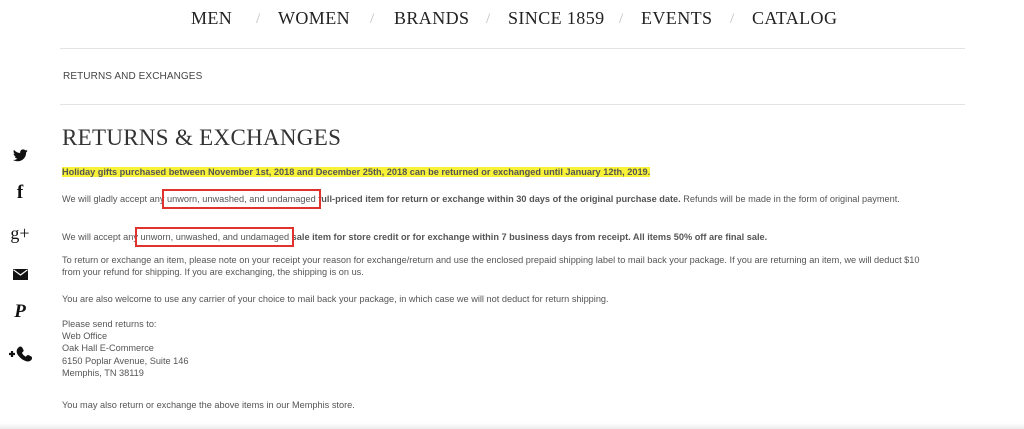 The width and height of the screenshot is (1024, 429). I want to click on address-intro: Please send returns to:, so click(109, 324).